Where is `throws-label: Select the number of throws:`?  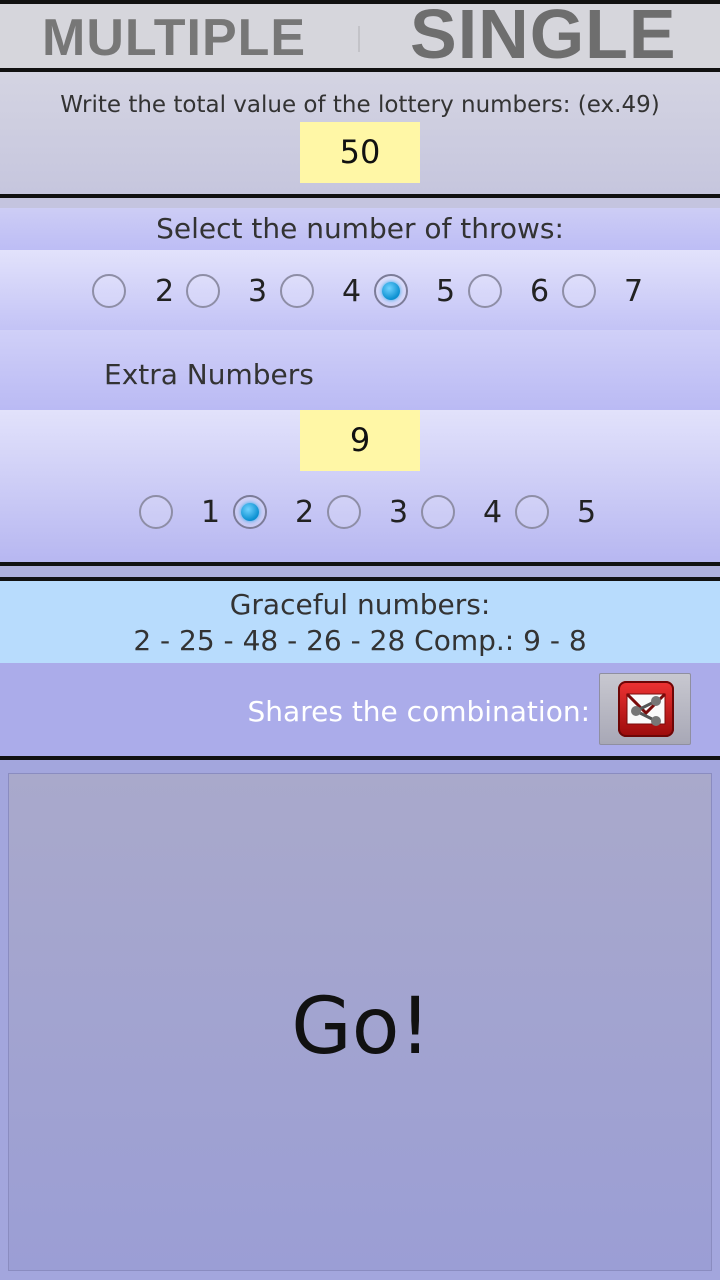
throws-label: Select the number of throws: is located at coordinates (360, 228).